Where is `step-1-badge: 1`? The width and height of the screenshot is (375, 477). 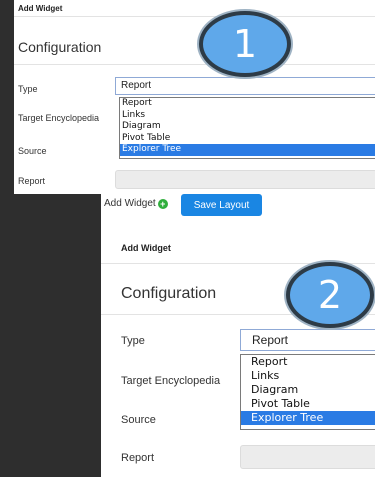 step-1-badge: 1 is located at coordinates (245, 44).